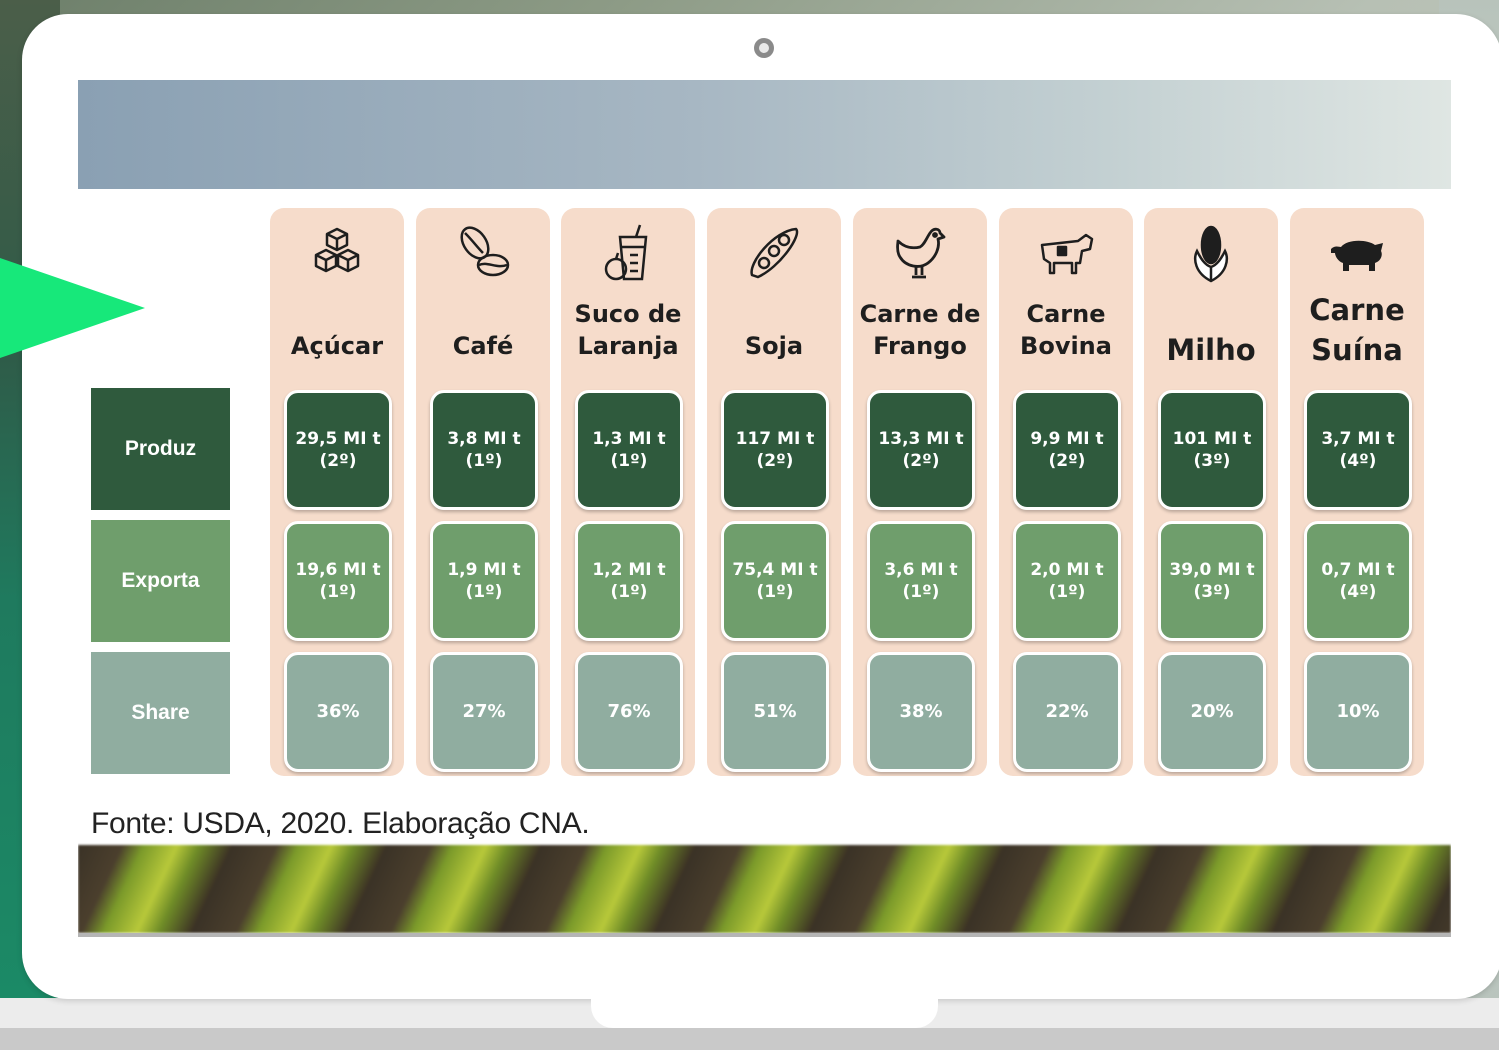 This screenshot has width=1499, height=1050. What do you see at coordinates (920, 330) in the screenshot?
I see `product-label: Carne de Frango` at bounding box center [920, 330].